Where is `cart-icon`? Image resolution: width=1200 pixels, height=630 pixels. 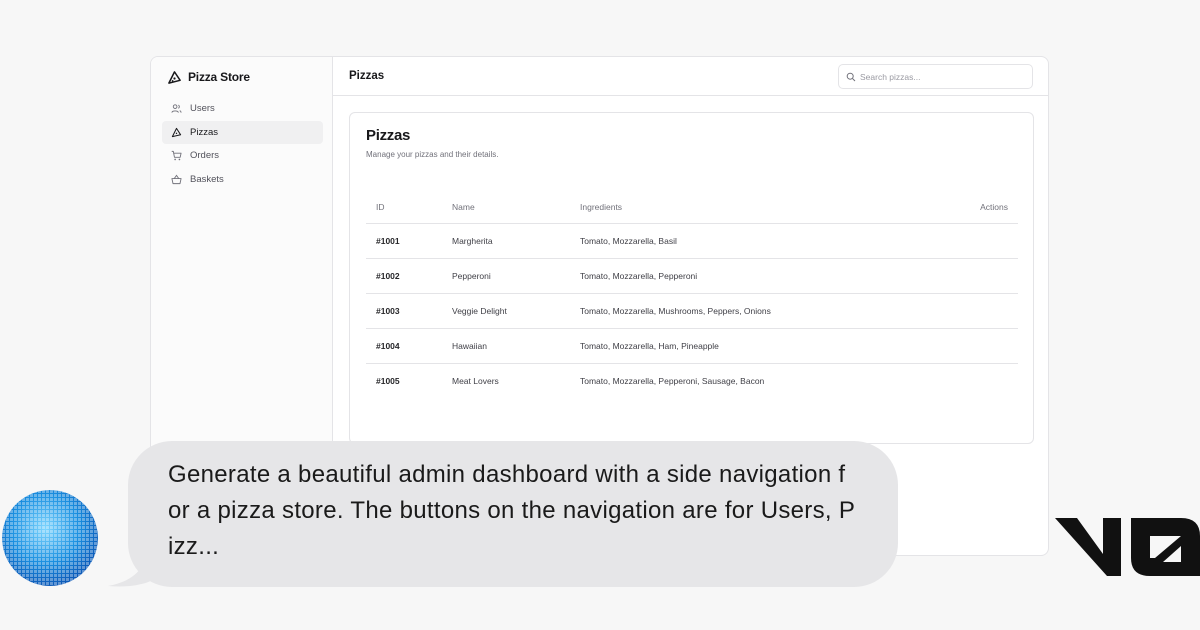
cart-icon is located at coordinates (176, 155).